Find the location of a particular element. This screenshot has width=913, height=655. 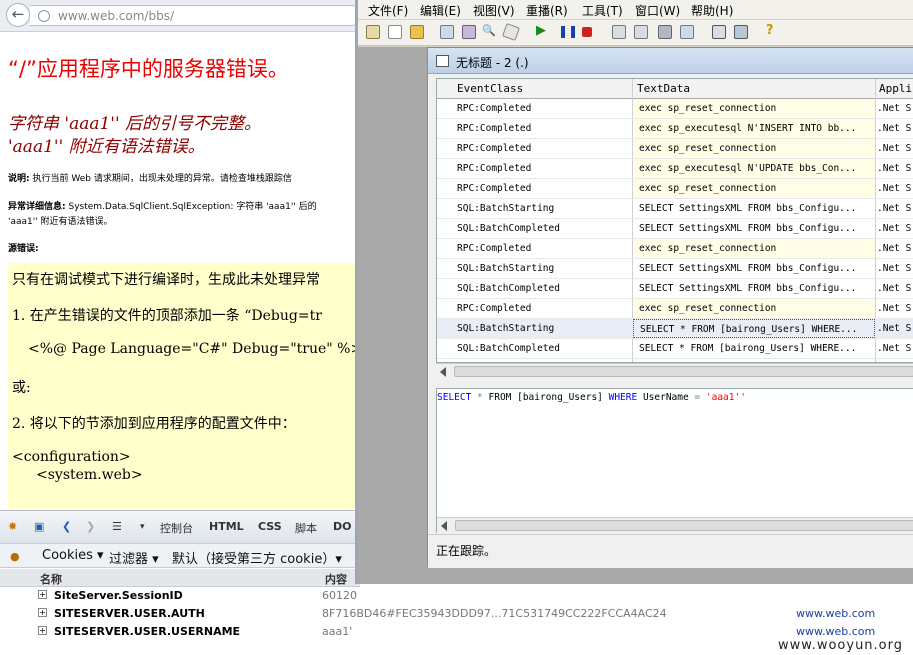

menu-edit: 编辑(E) is located at coordinates (440, 10).